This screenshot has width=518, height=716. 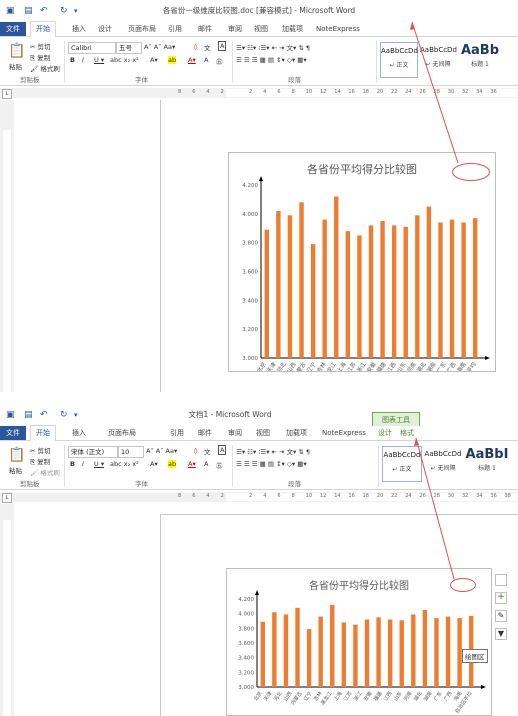 What do you see at coordinates (263, 433) in the screenshot?
I see `tab-7: 视图` at bounding box center [263, 433].